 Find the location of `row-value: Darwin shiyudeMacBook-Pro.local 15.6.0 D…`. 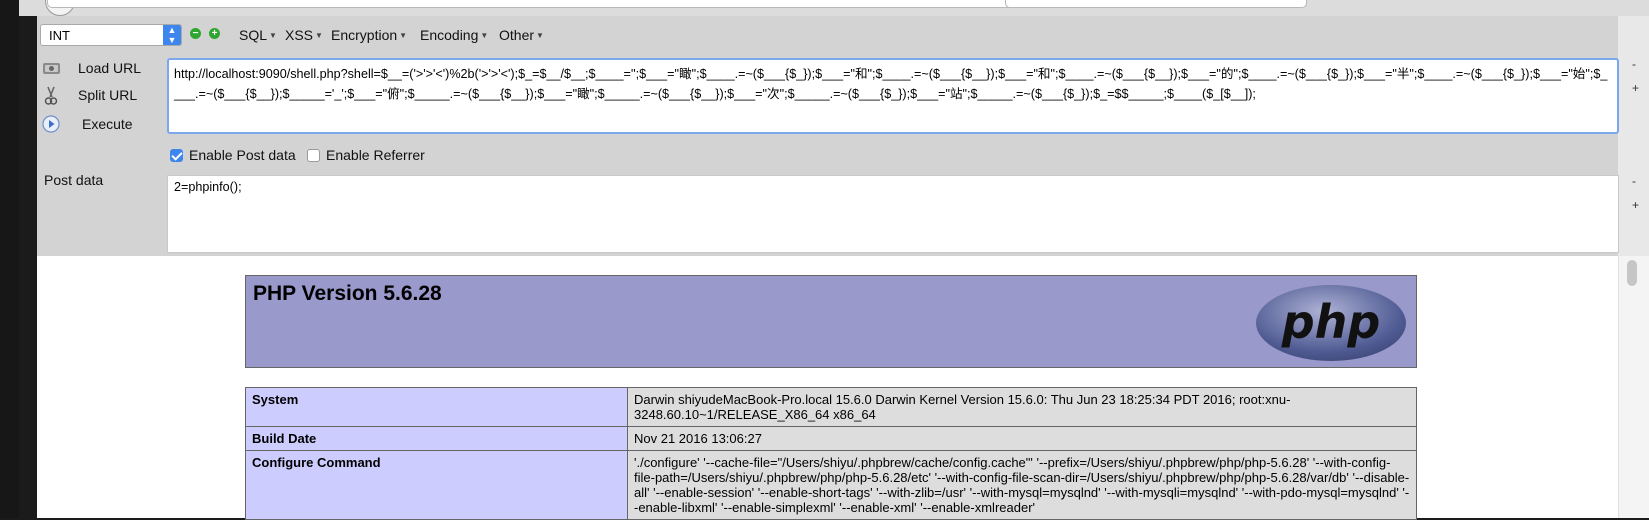

row-value: Darwin shiyudeMacBook-Pro.local 15.6.0 D… is located at coordinates (1022, 407).